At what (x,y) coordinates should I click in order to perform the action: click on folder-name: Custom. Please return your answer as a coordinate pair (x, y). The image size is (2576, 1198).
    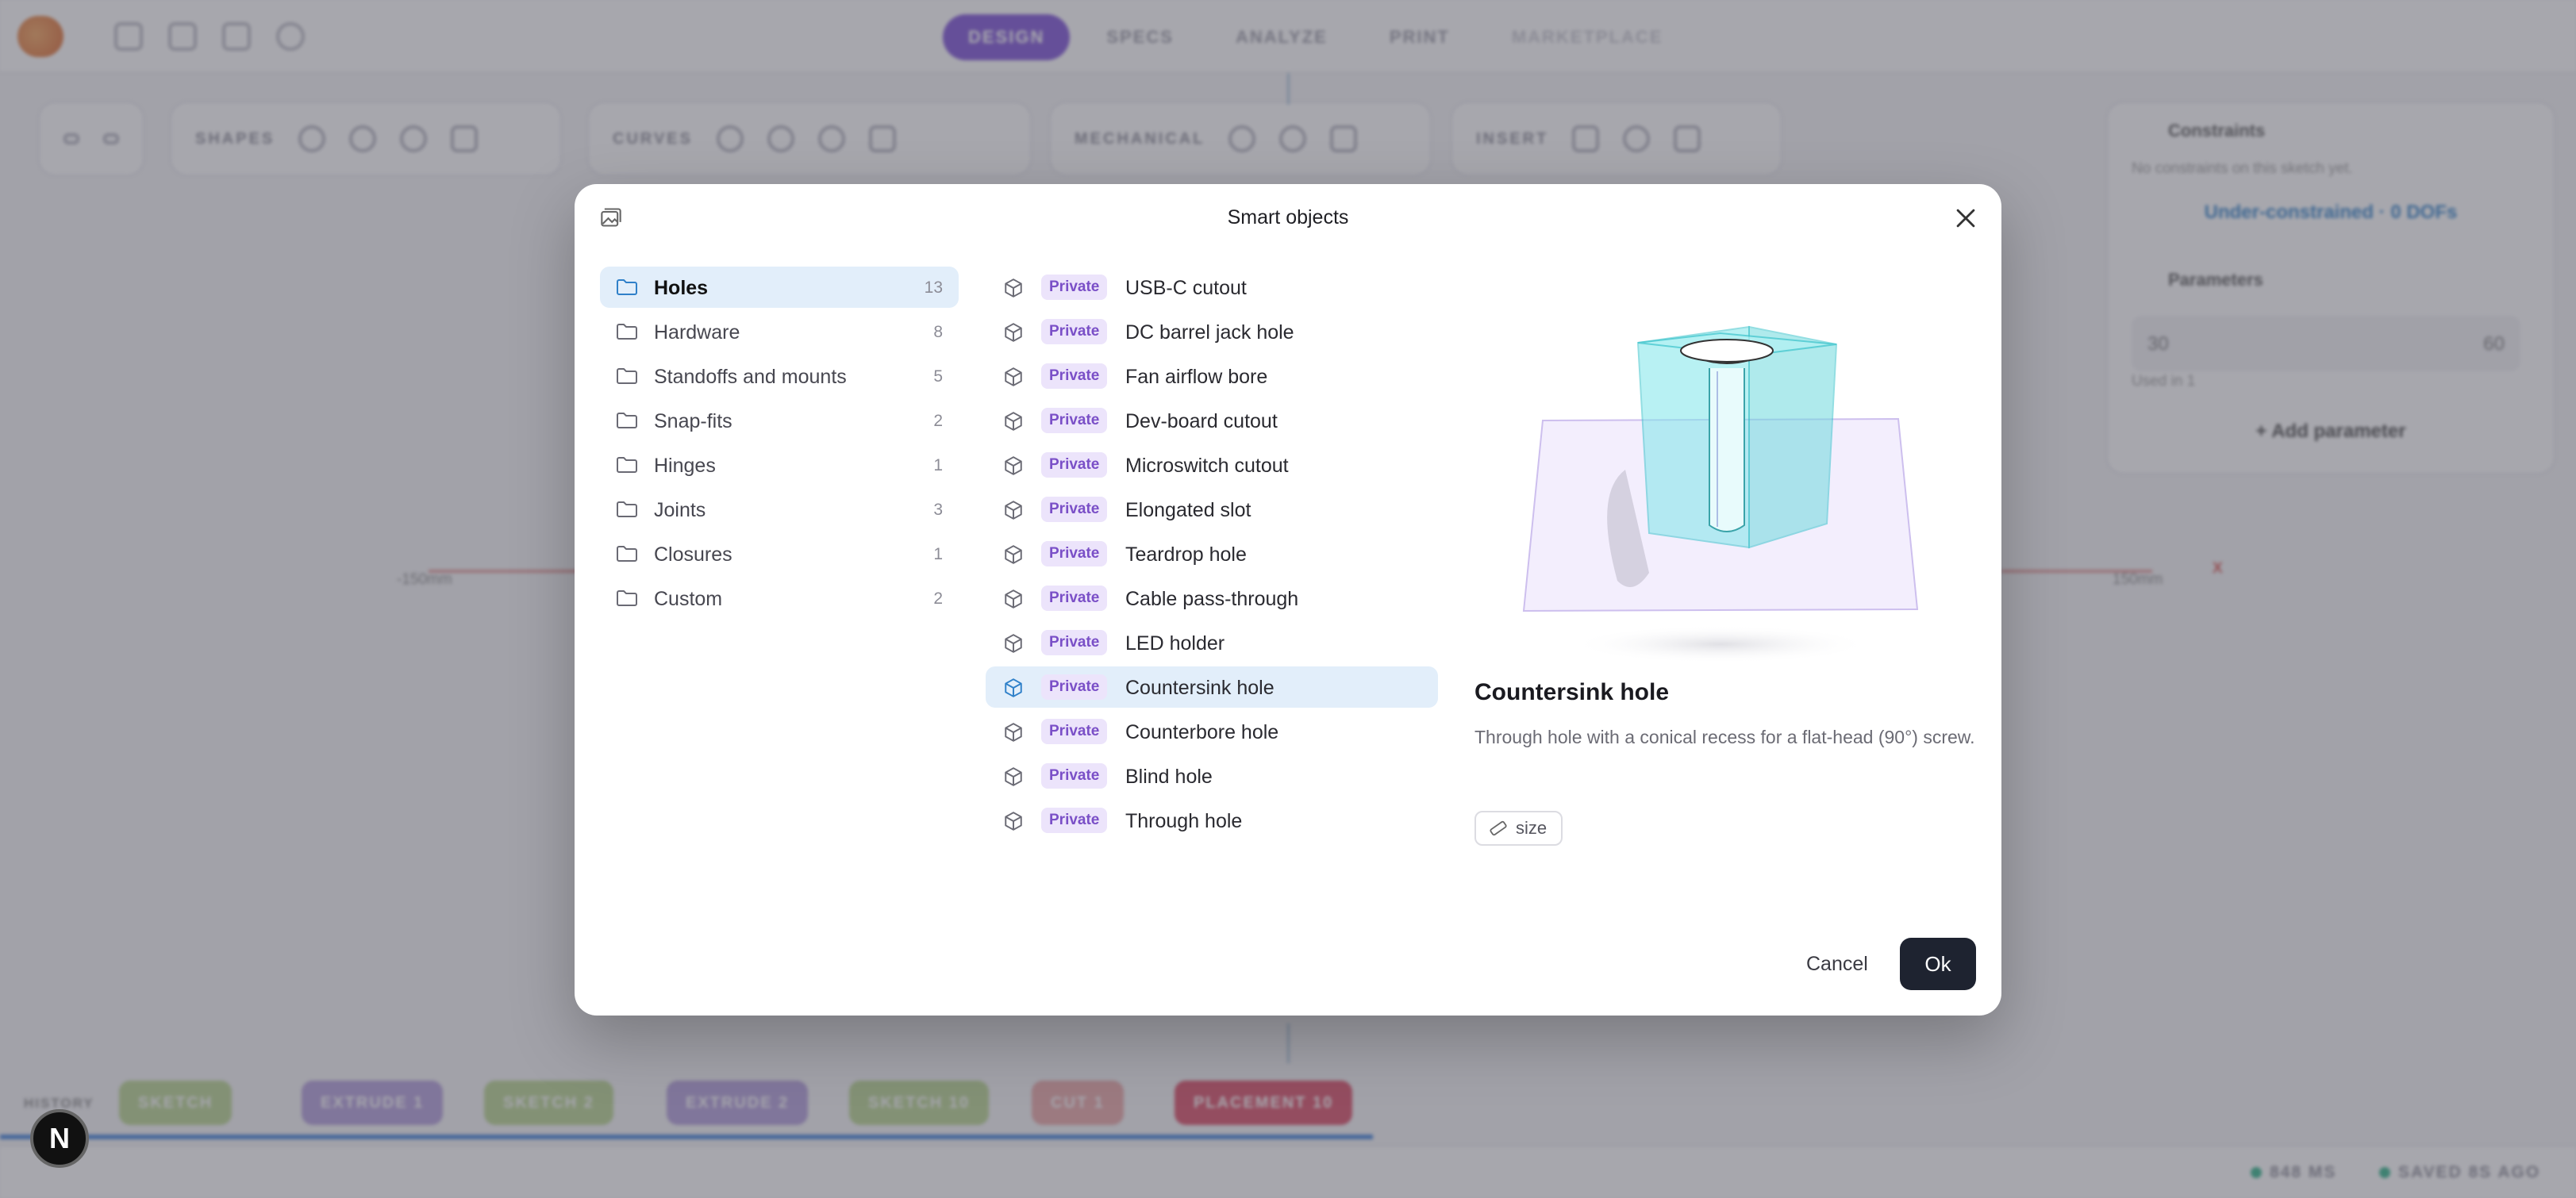
    Looking at the image, I should click on (688, 599).